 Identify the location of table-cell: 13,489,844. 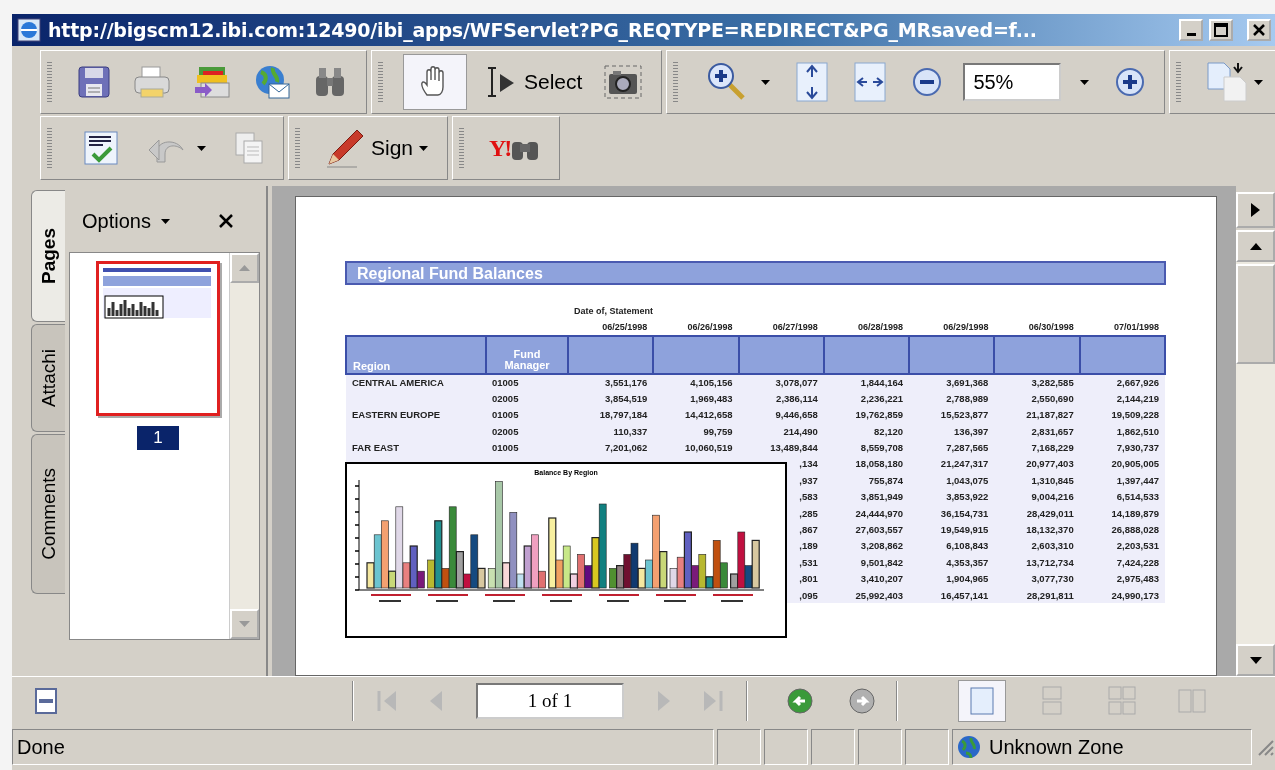
(794, 448).